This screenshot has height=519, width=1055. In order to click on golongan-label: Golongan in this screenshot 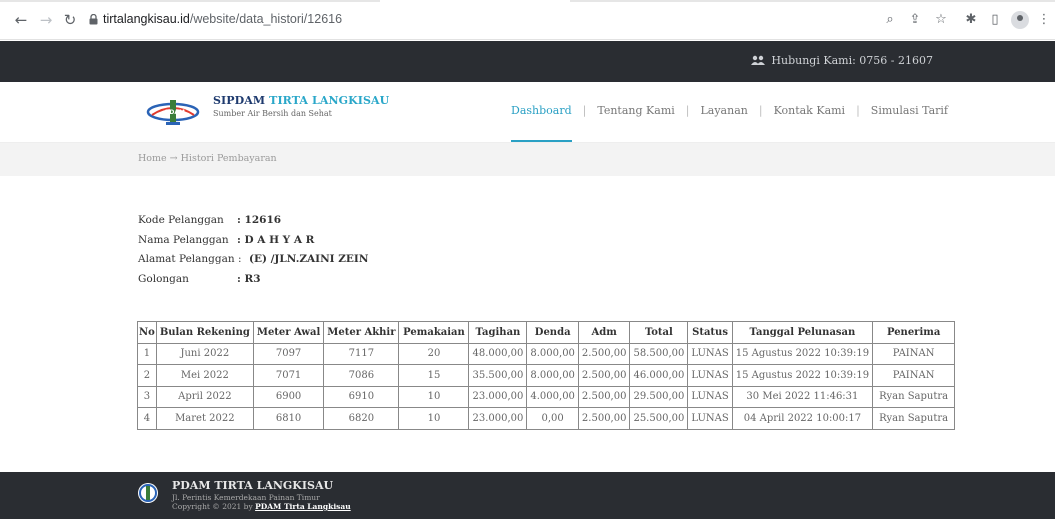, I will do `click(163, 278)`.